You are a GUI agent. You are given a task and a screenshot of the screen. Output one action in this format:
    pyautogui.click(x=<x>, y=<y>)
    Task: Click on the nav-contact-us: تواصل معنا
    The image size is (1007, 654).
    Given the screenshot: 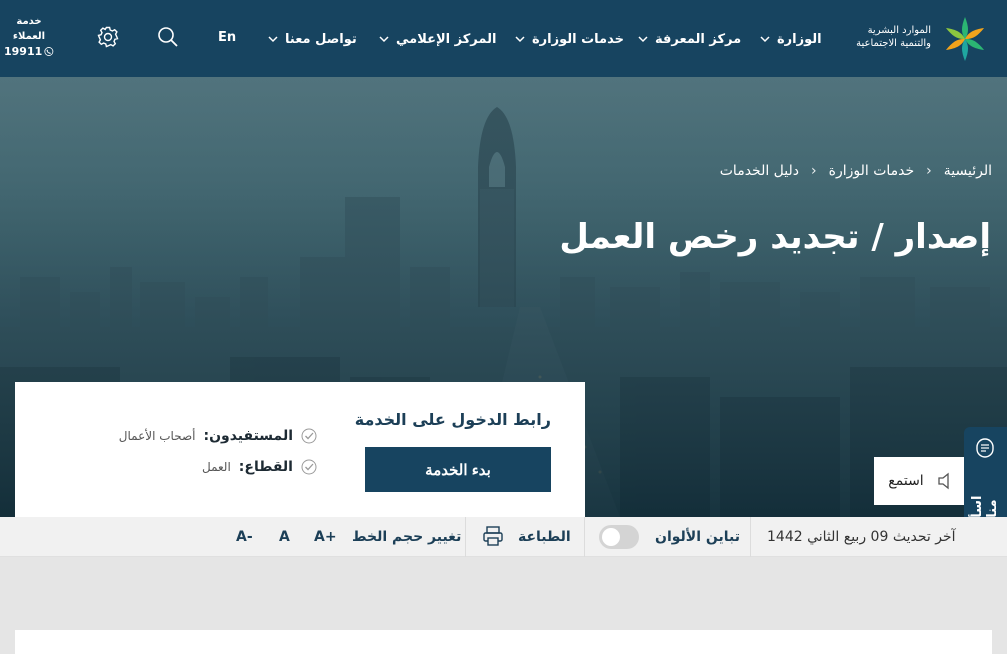 What is the action you would take?
    pyautogui.click(x=312, y=39)
    